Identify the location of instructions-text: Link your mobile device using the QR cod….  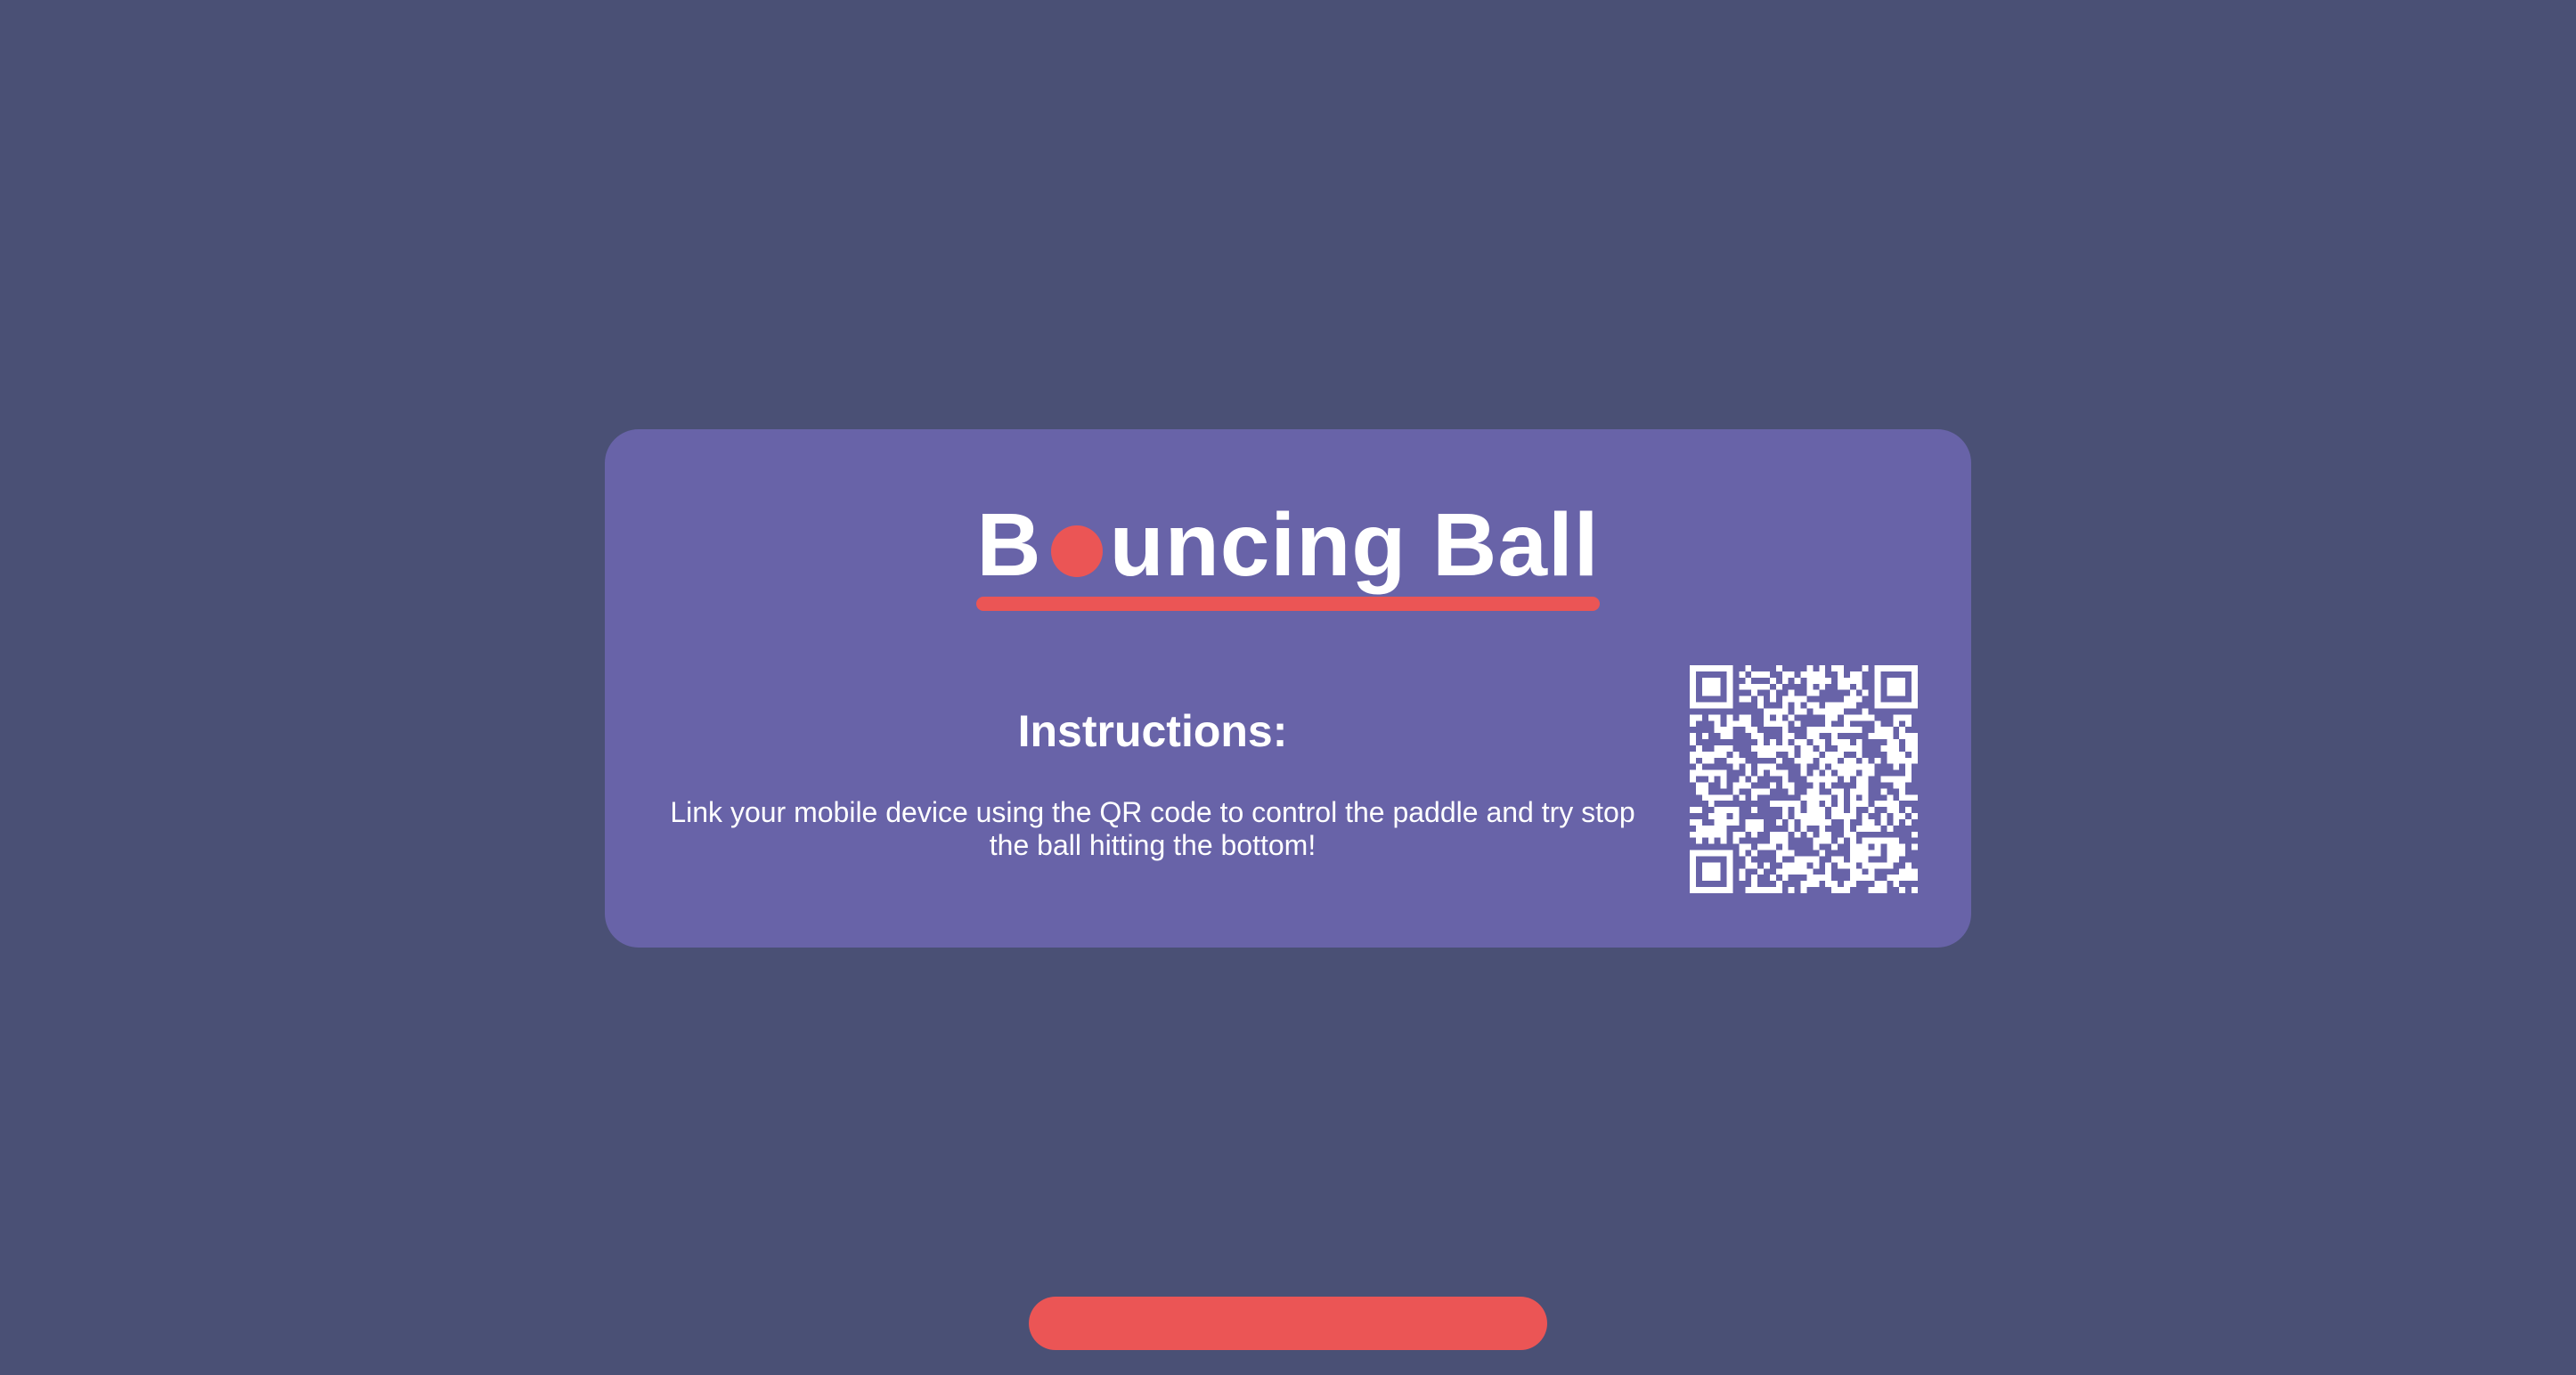
(1153, 828).